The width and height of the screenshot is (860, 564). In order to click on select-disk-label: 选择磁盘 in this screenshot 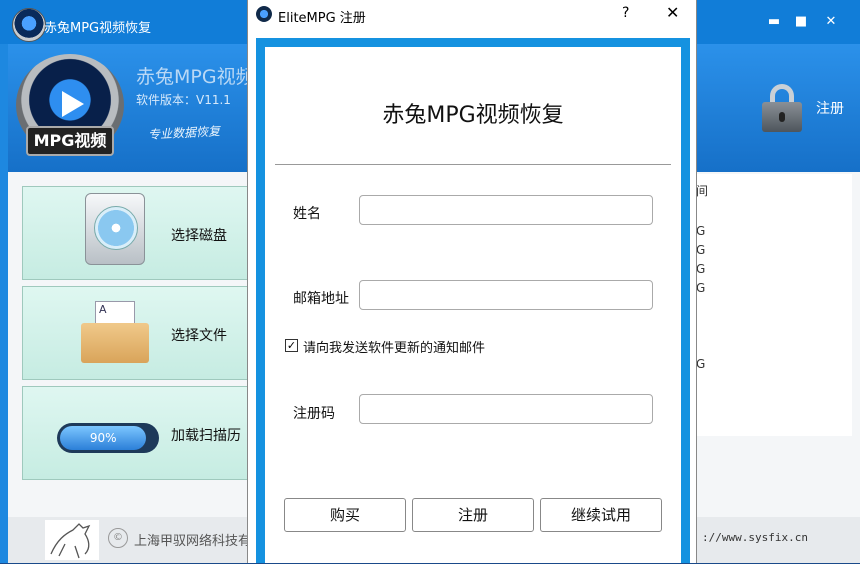, I will do `click(199, 236)`.